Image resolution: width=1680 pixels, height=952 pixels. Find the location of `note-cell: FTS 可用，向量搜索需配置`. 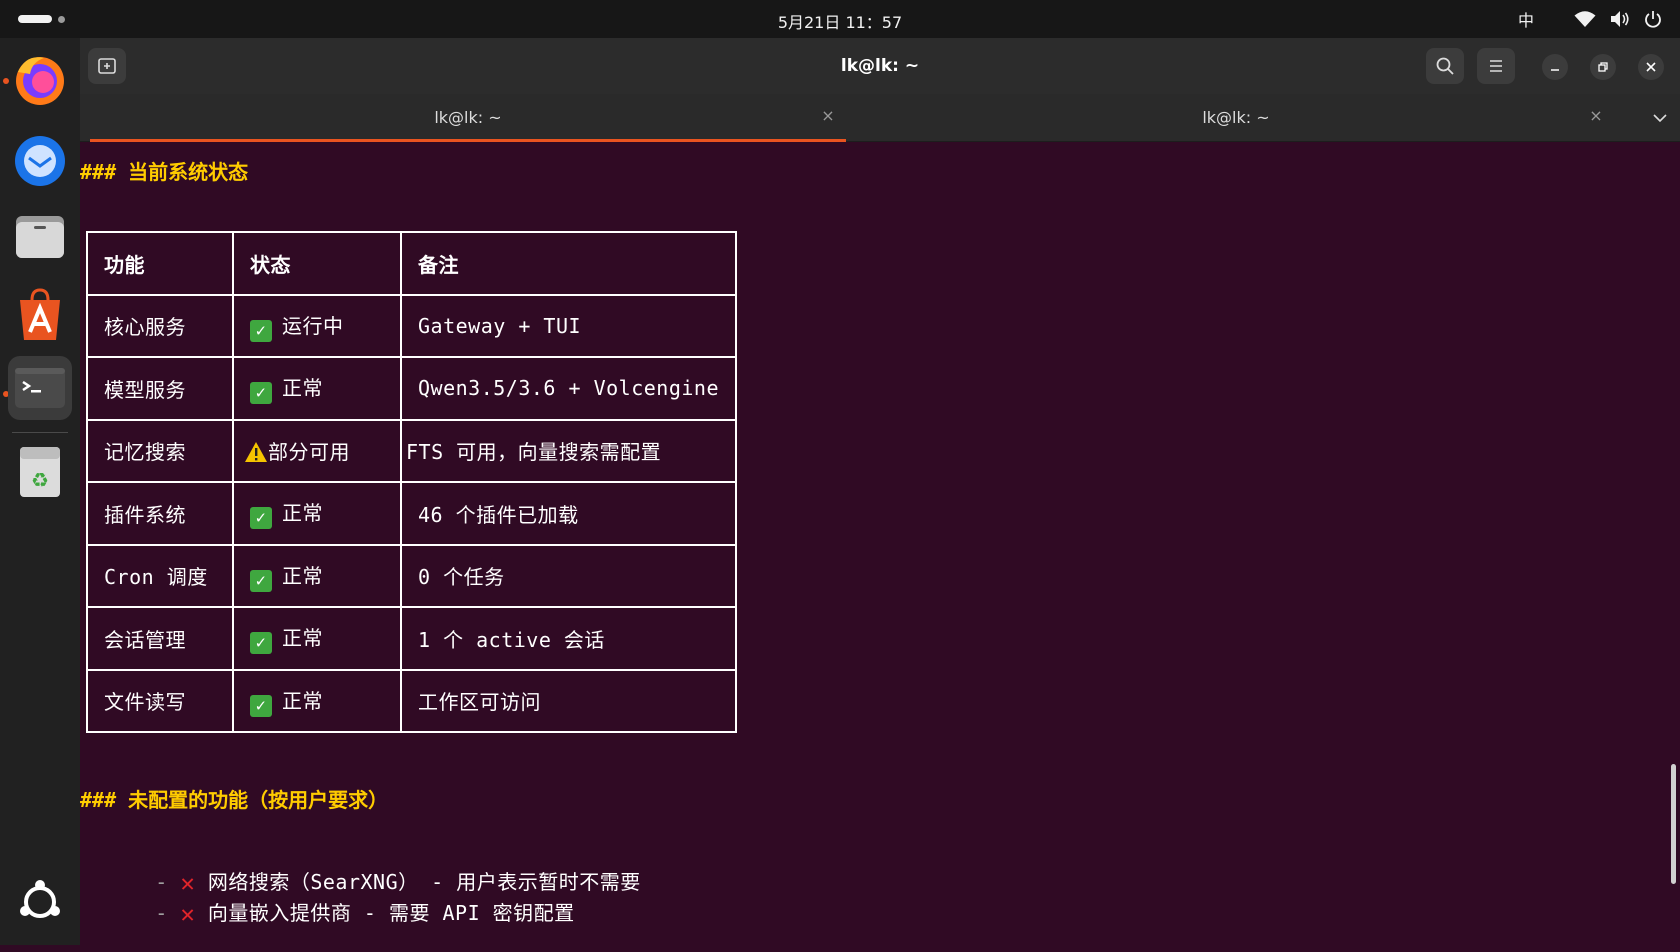

note-cell: FTS 可用，向量搜索需配置 is located at coordinates (568, 450).